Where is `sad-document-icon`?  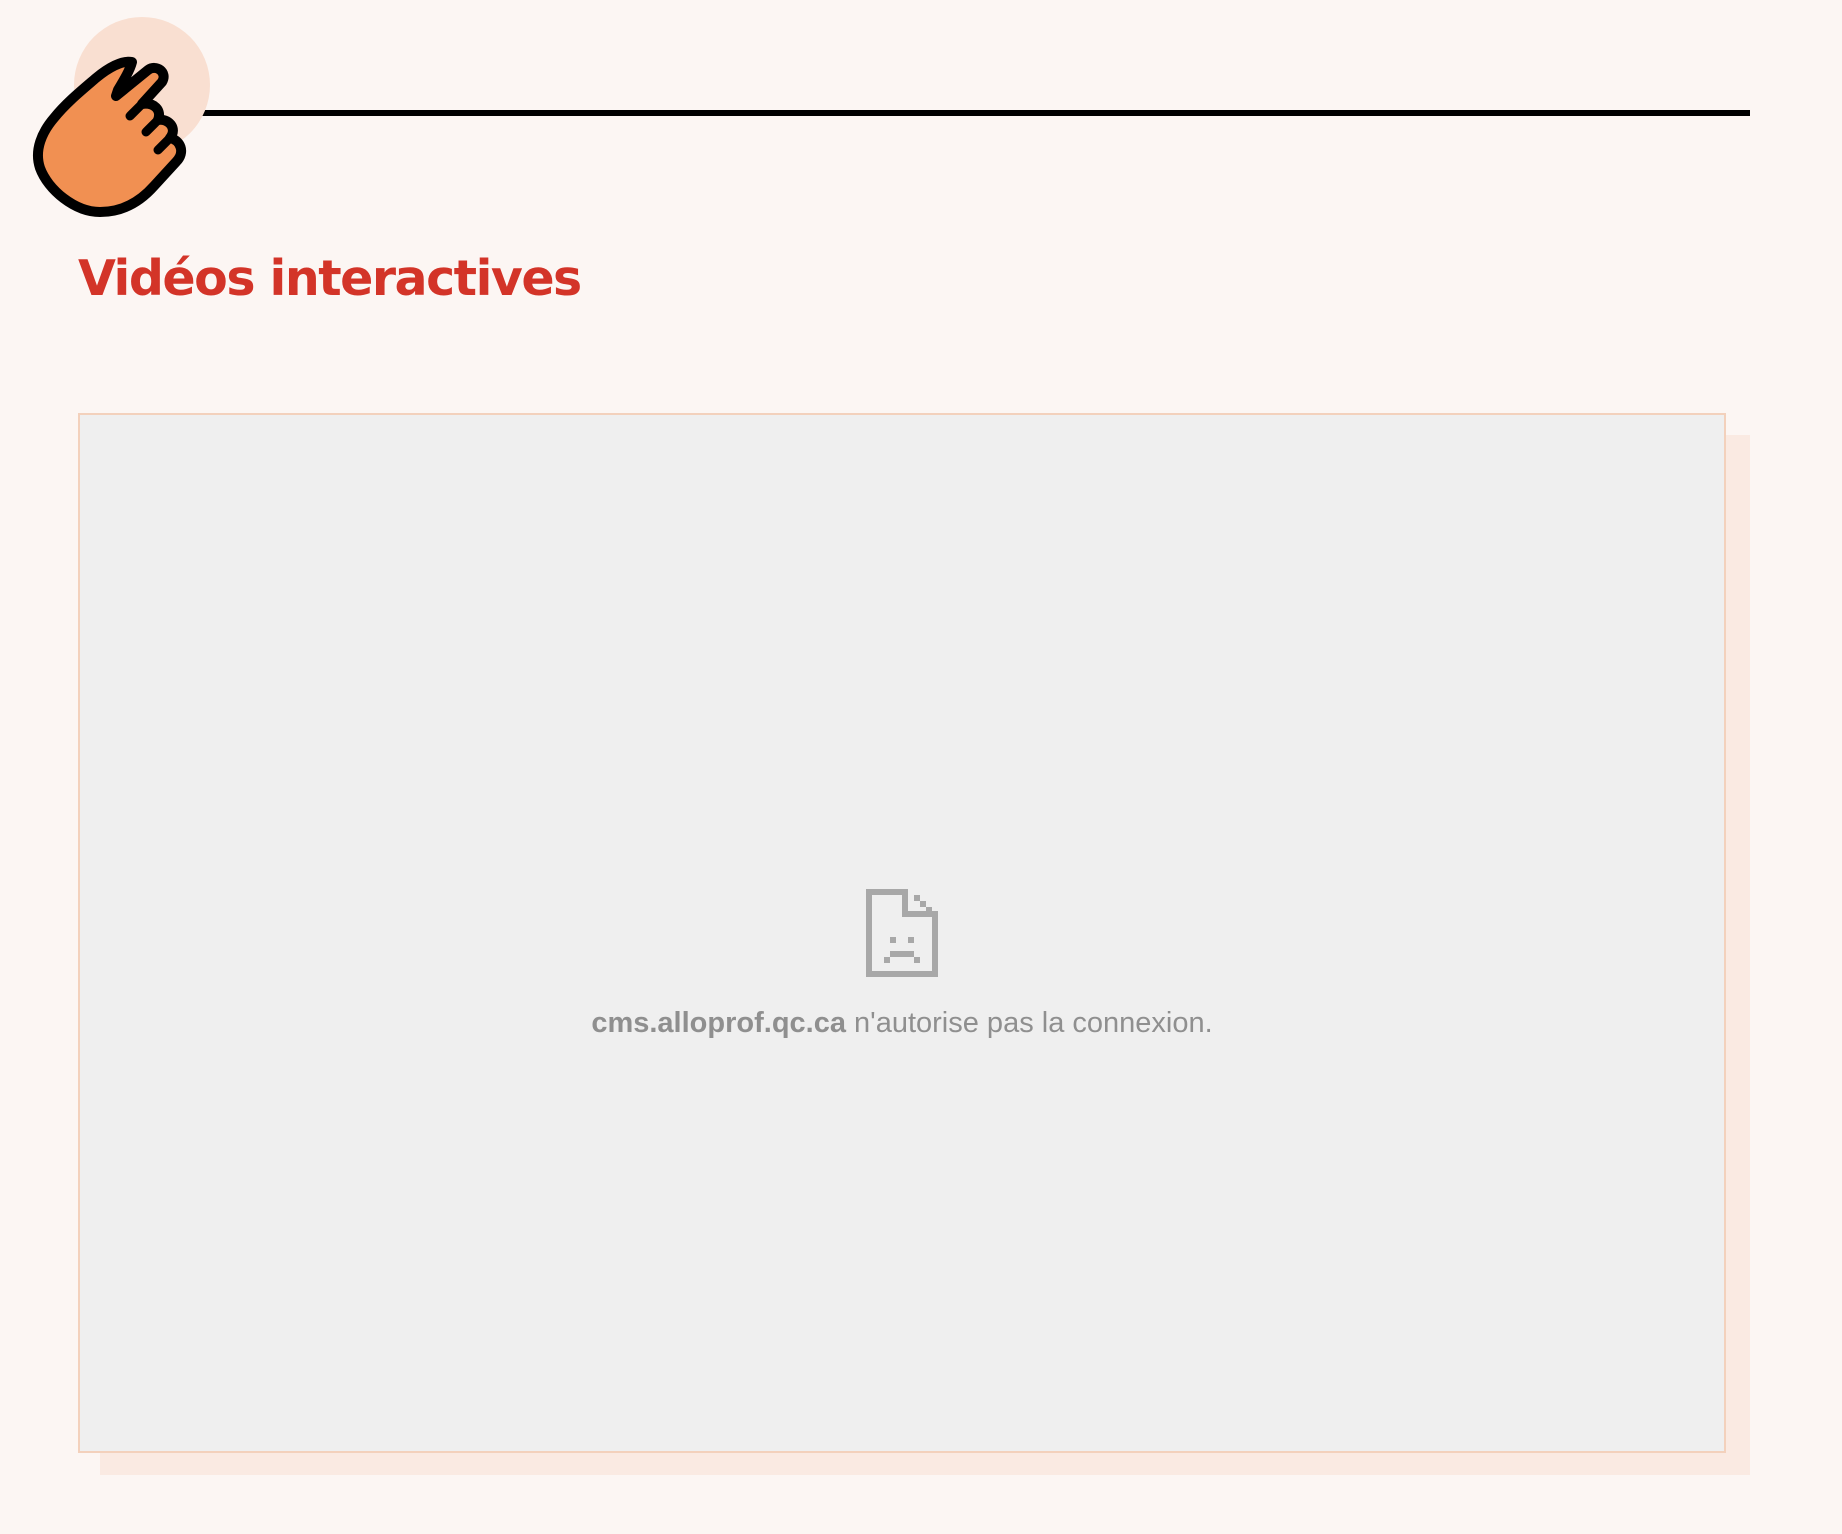 sad-document-icon is located at coordinates (902, 933).